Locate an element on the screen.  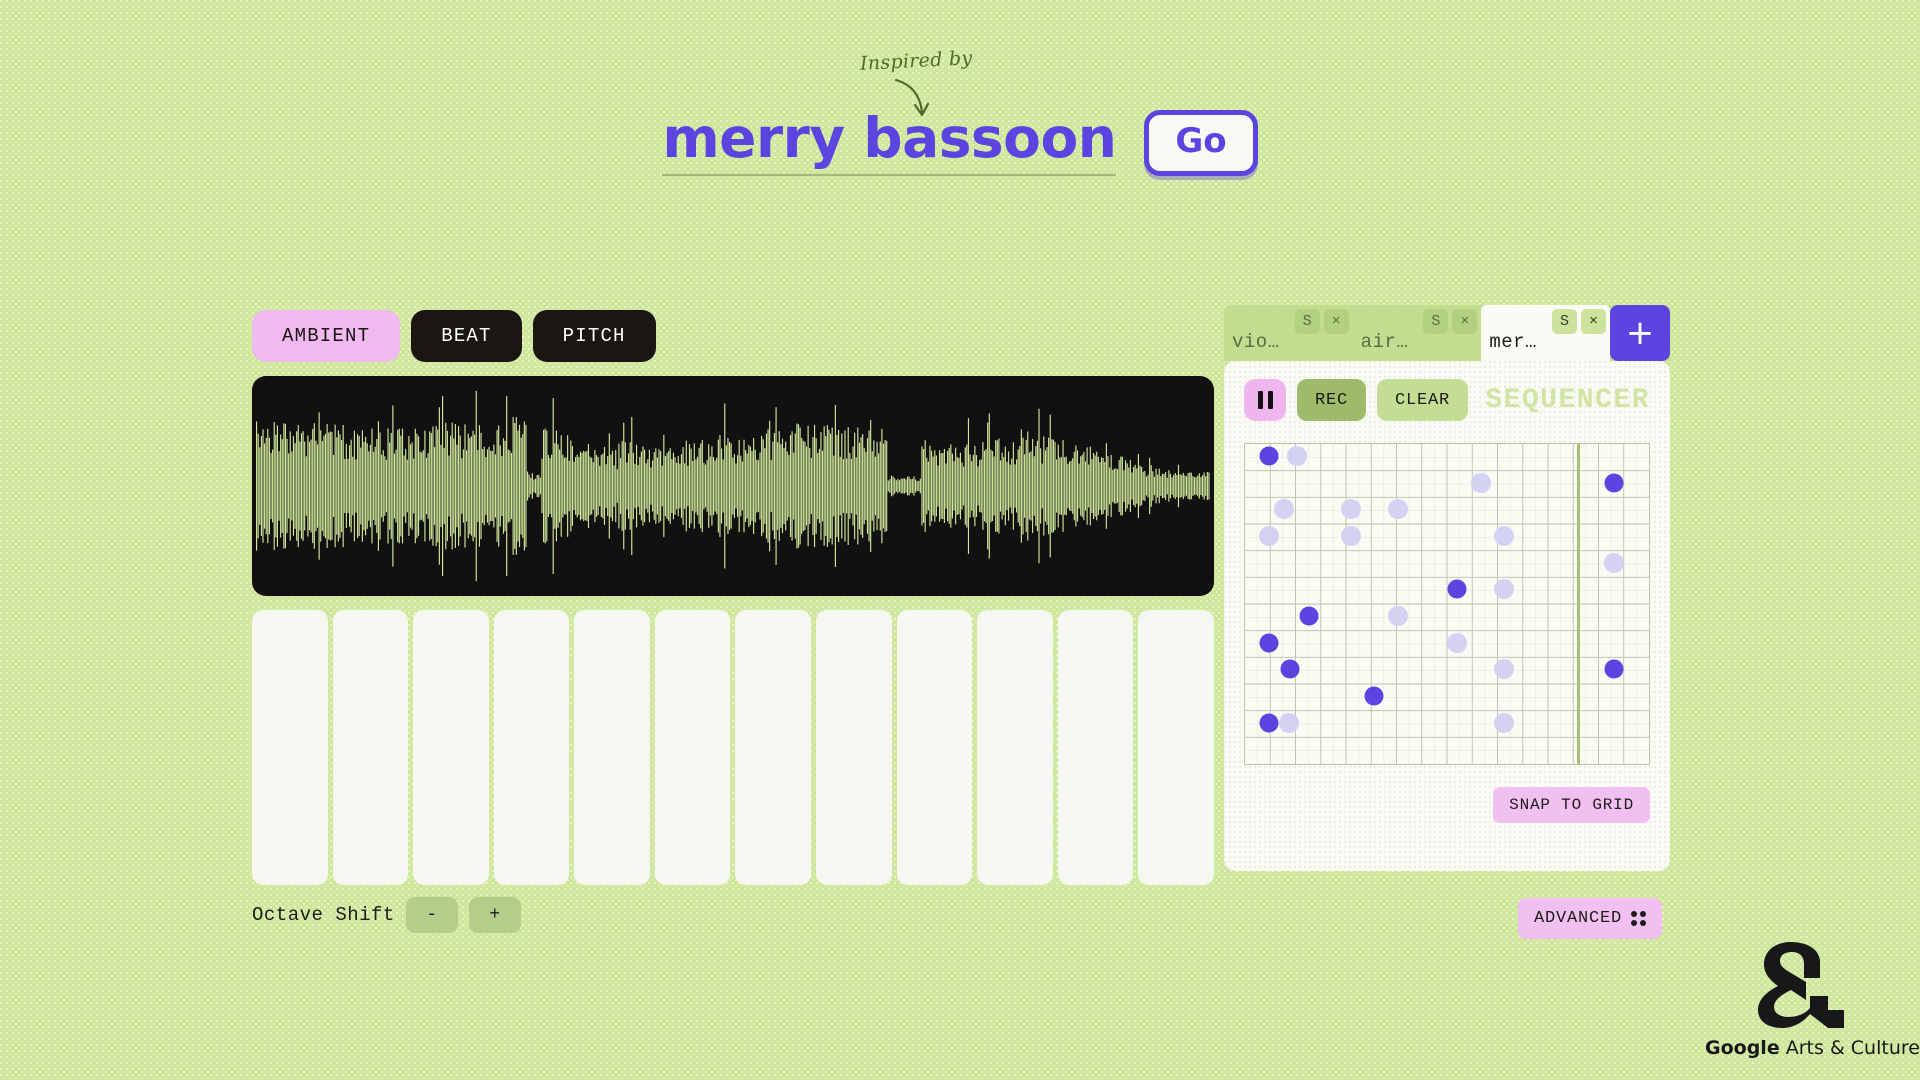
grid-dots-icon is located at coordinates (1639, 918).